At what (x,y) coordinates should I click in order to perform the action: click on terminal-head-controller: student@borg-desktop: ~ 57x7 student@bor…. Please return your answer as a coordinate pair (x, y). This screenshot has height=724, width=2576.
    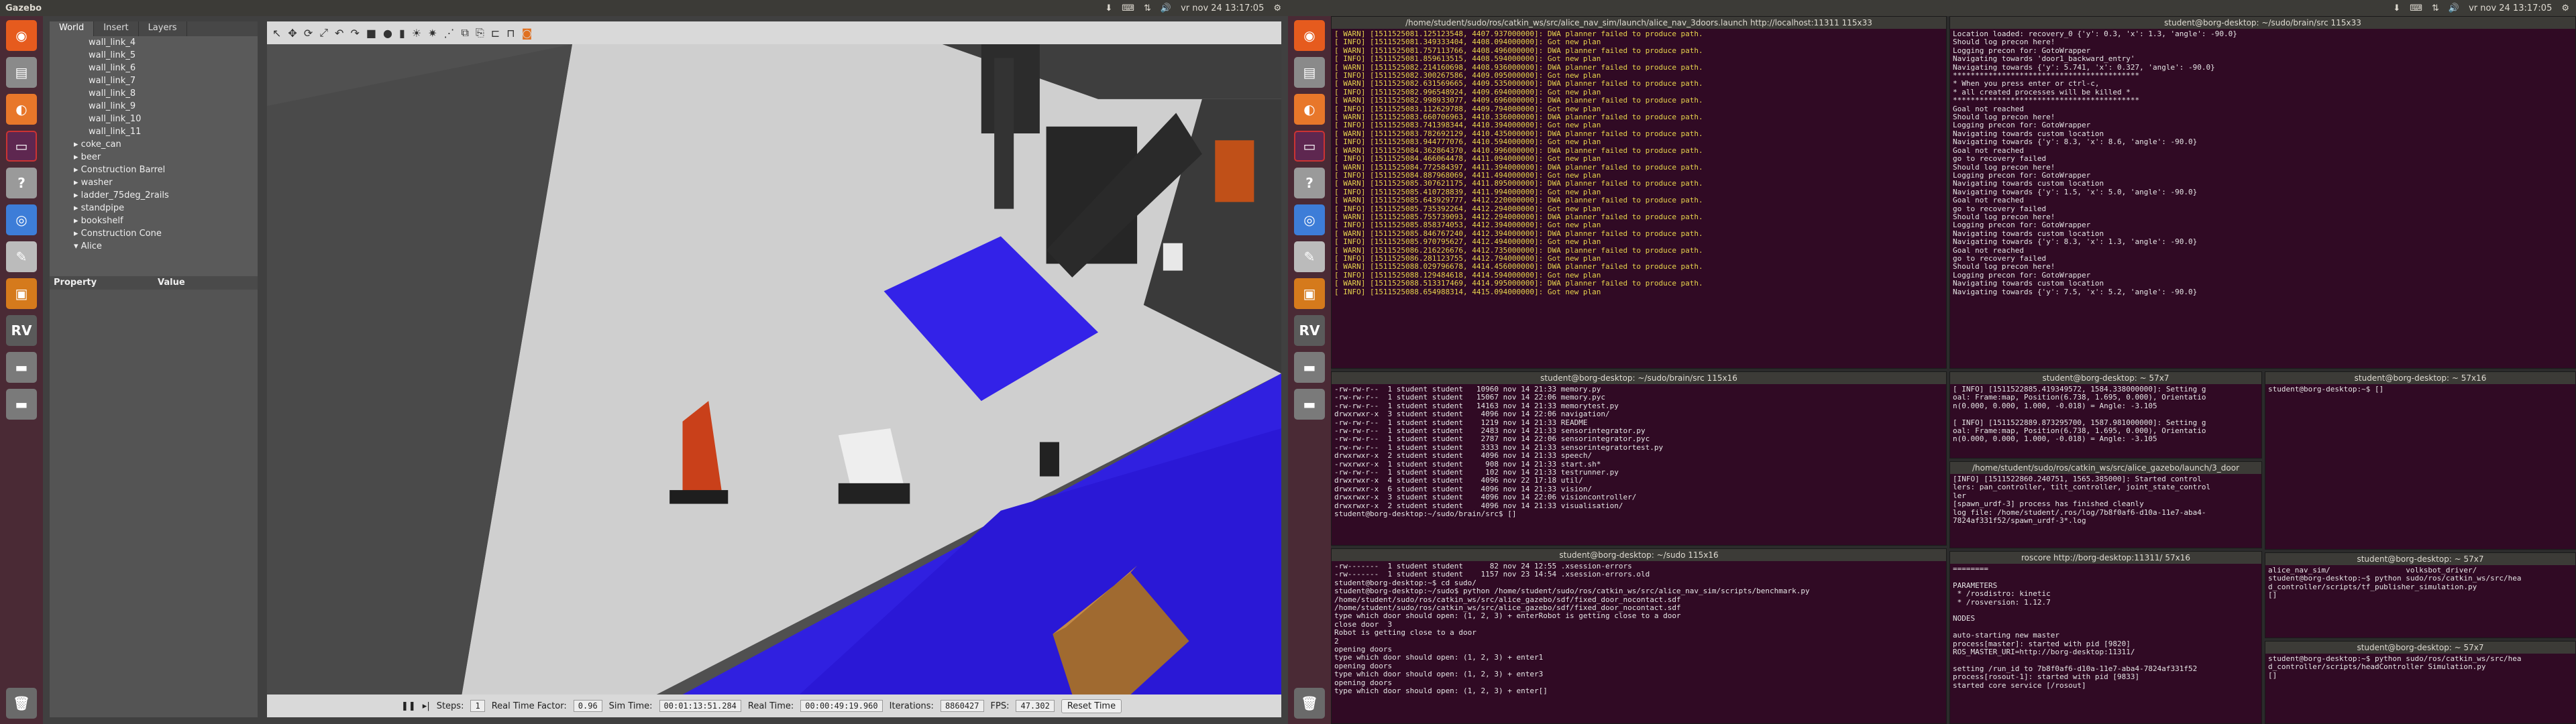
    Looking at the image, I should click on (2420, 682).